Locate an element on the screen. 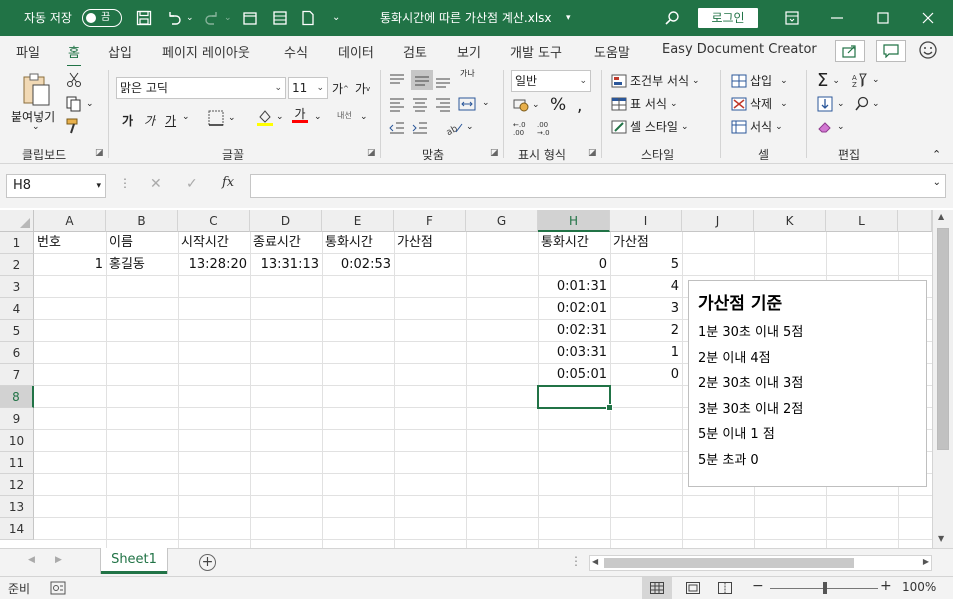 This screenshot has height=599, width=953. share-button is located at coordinates (850, 51).